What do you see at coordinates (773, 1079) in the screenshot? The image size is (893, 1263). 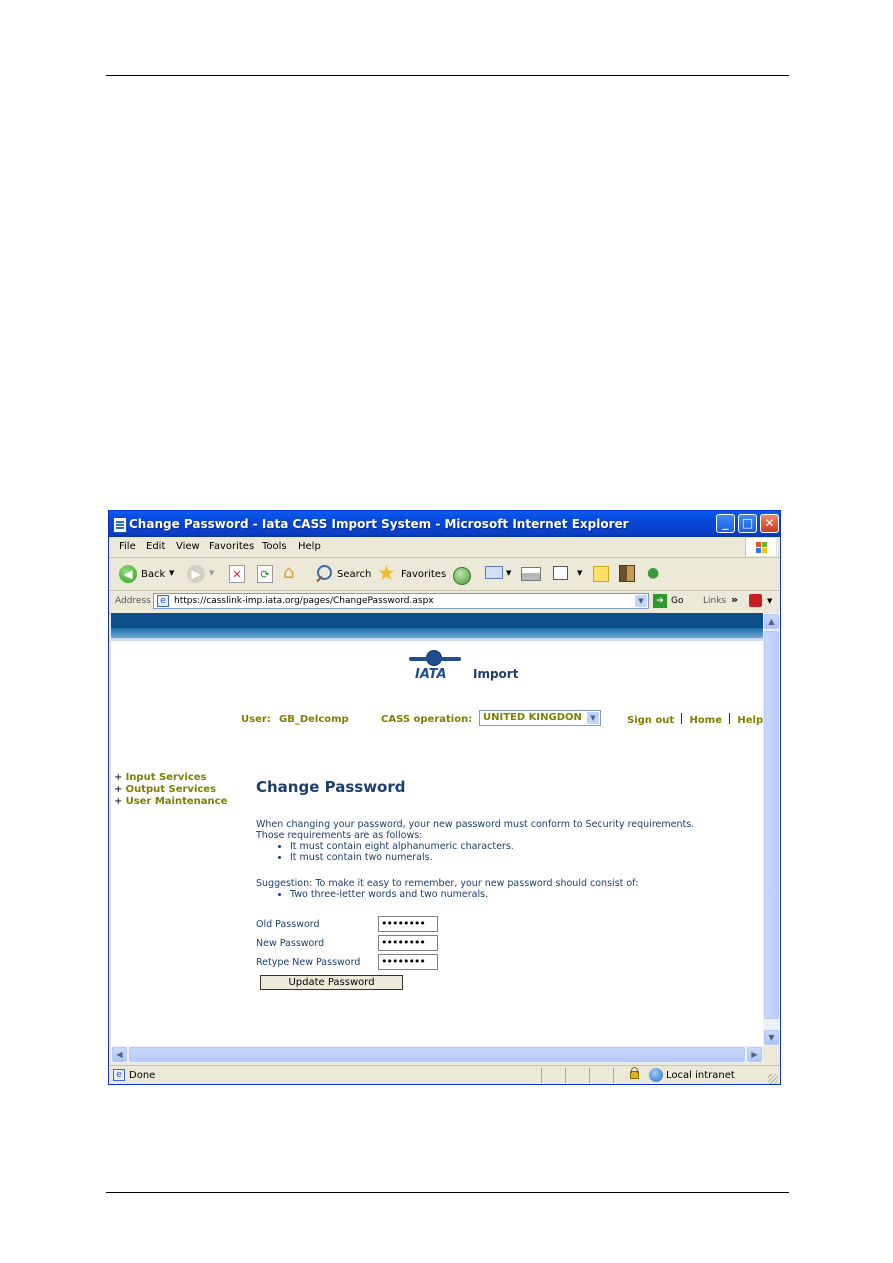 I see `resize-grip-icon` at bounding box center [773, 1079].